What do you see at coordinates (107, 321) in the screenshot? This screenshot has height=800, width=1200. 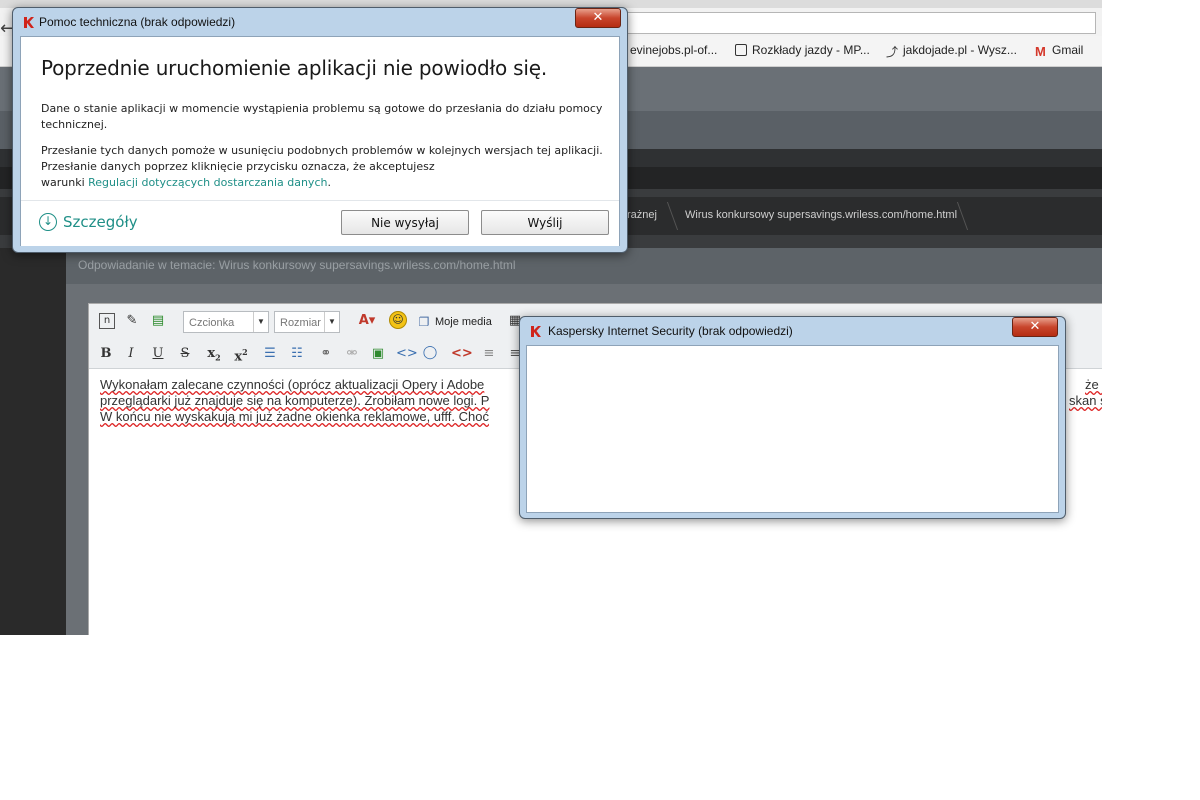 I see `source-mode-icon: n` at bounding box center [107, 321].